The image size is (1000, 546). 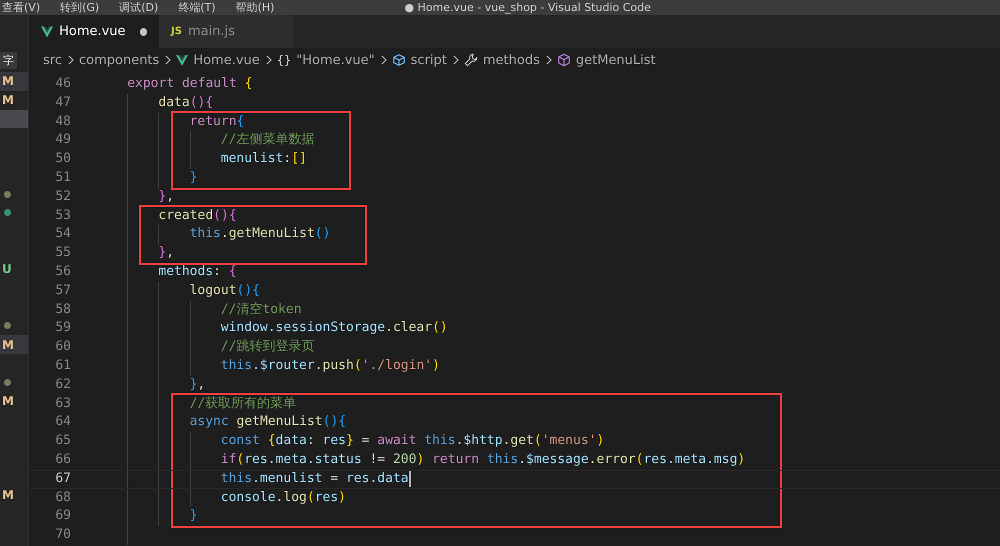 I want to click on menu-item: 查看(V), so click(x=21, y=7).